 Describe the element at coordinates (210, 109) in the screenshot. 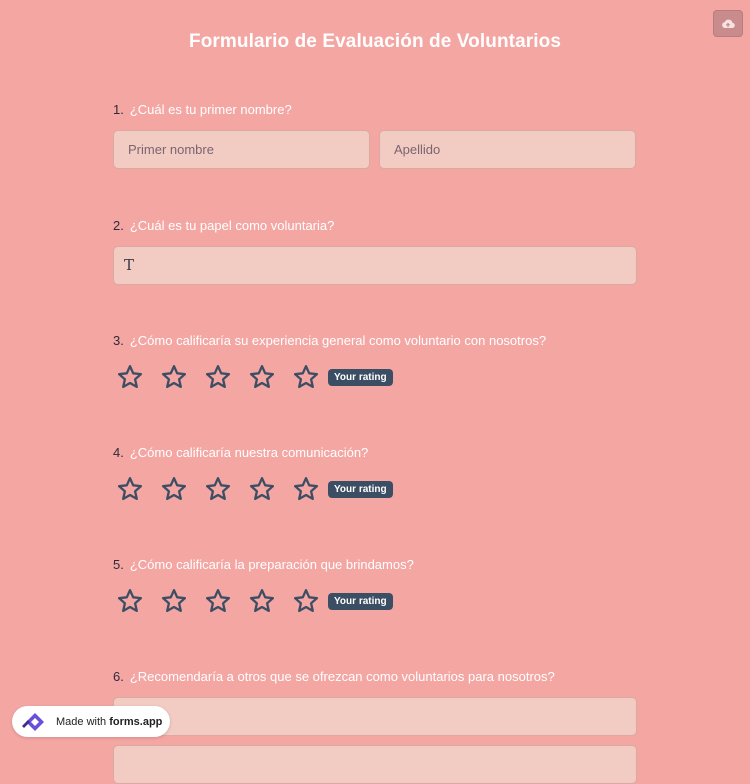

I see `question-text: ¿Cuál es tu primer nombre?` at that location.